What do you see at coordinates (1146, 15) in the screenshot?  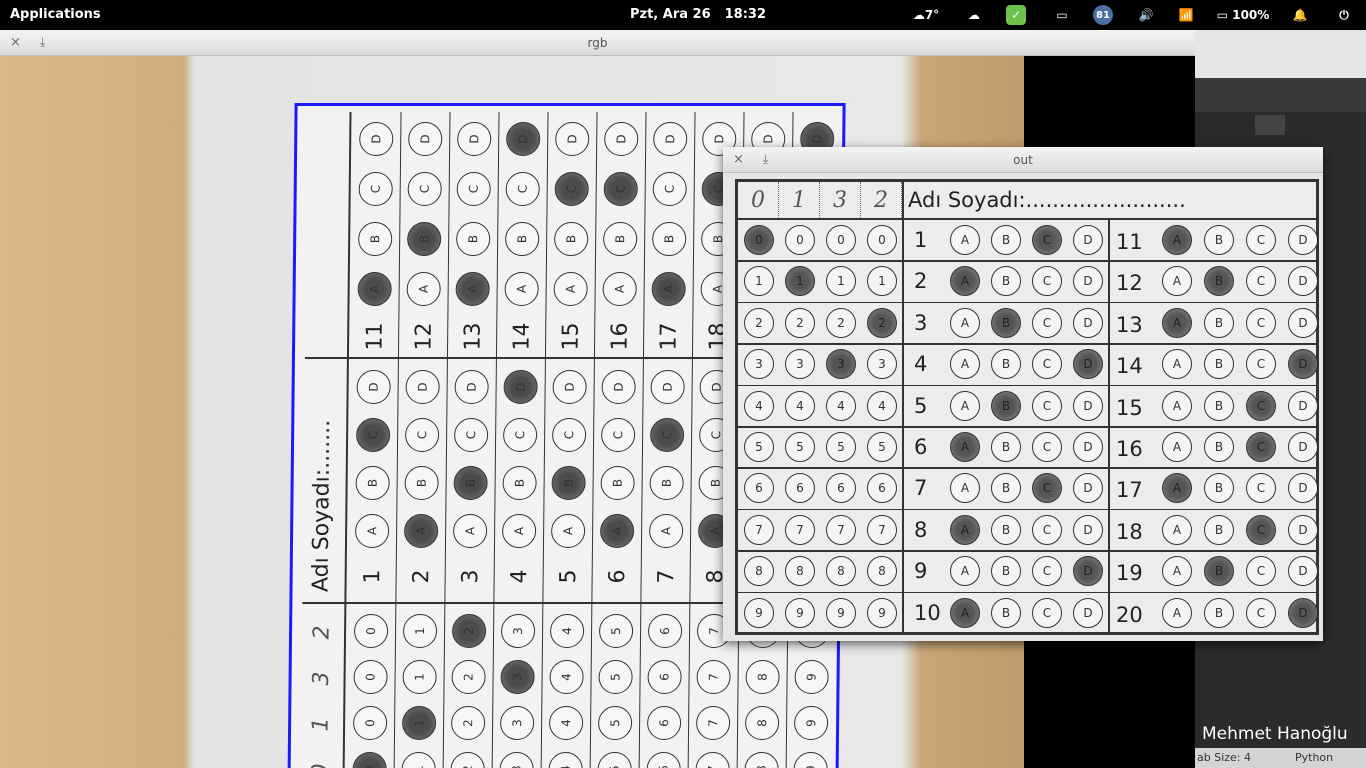 I see `volume-icon: 🔊` at bounding box center [1146, 15].